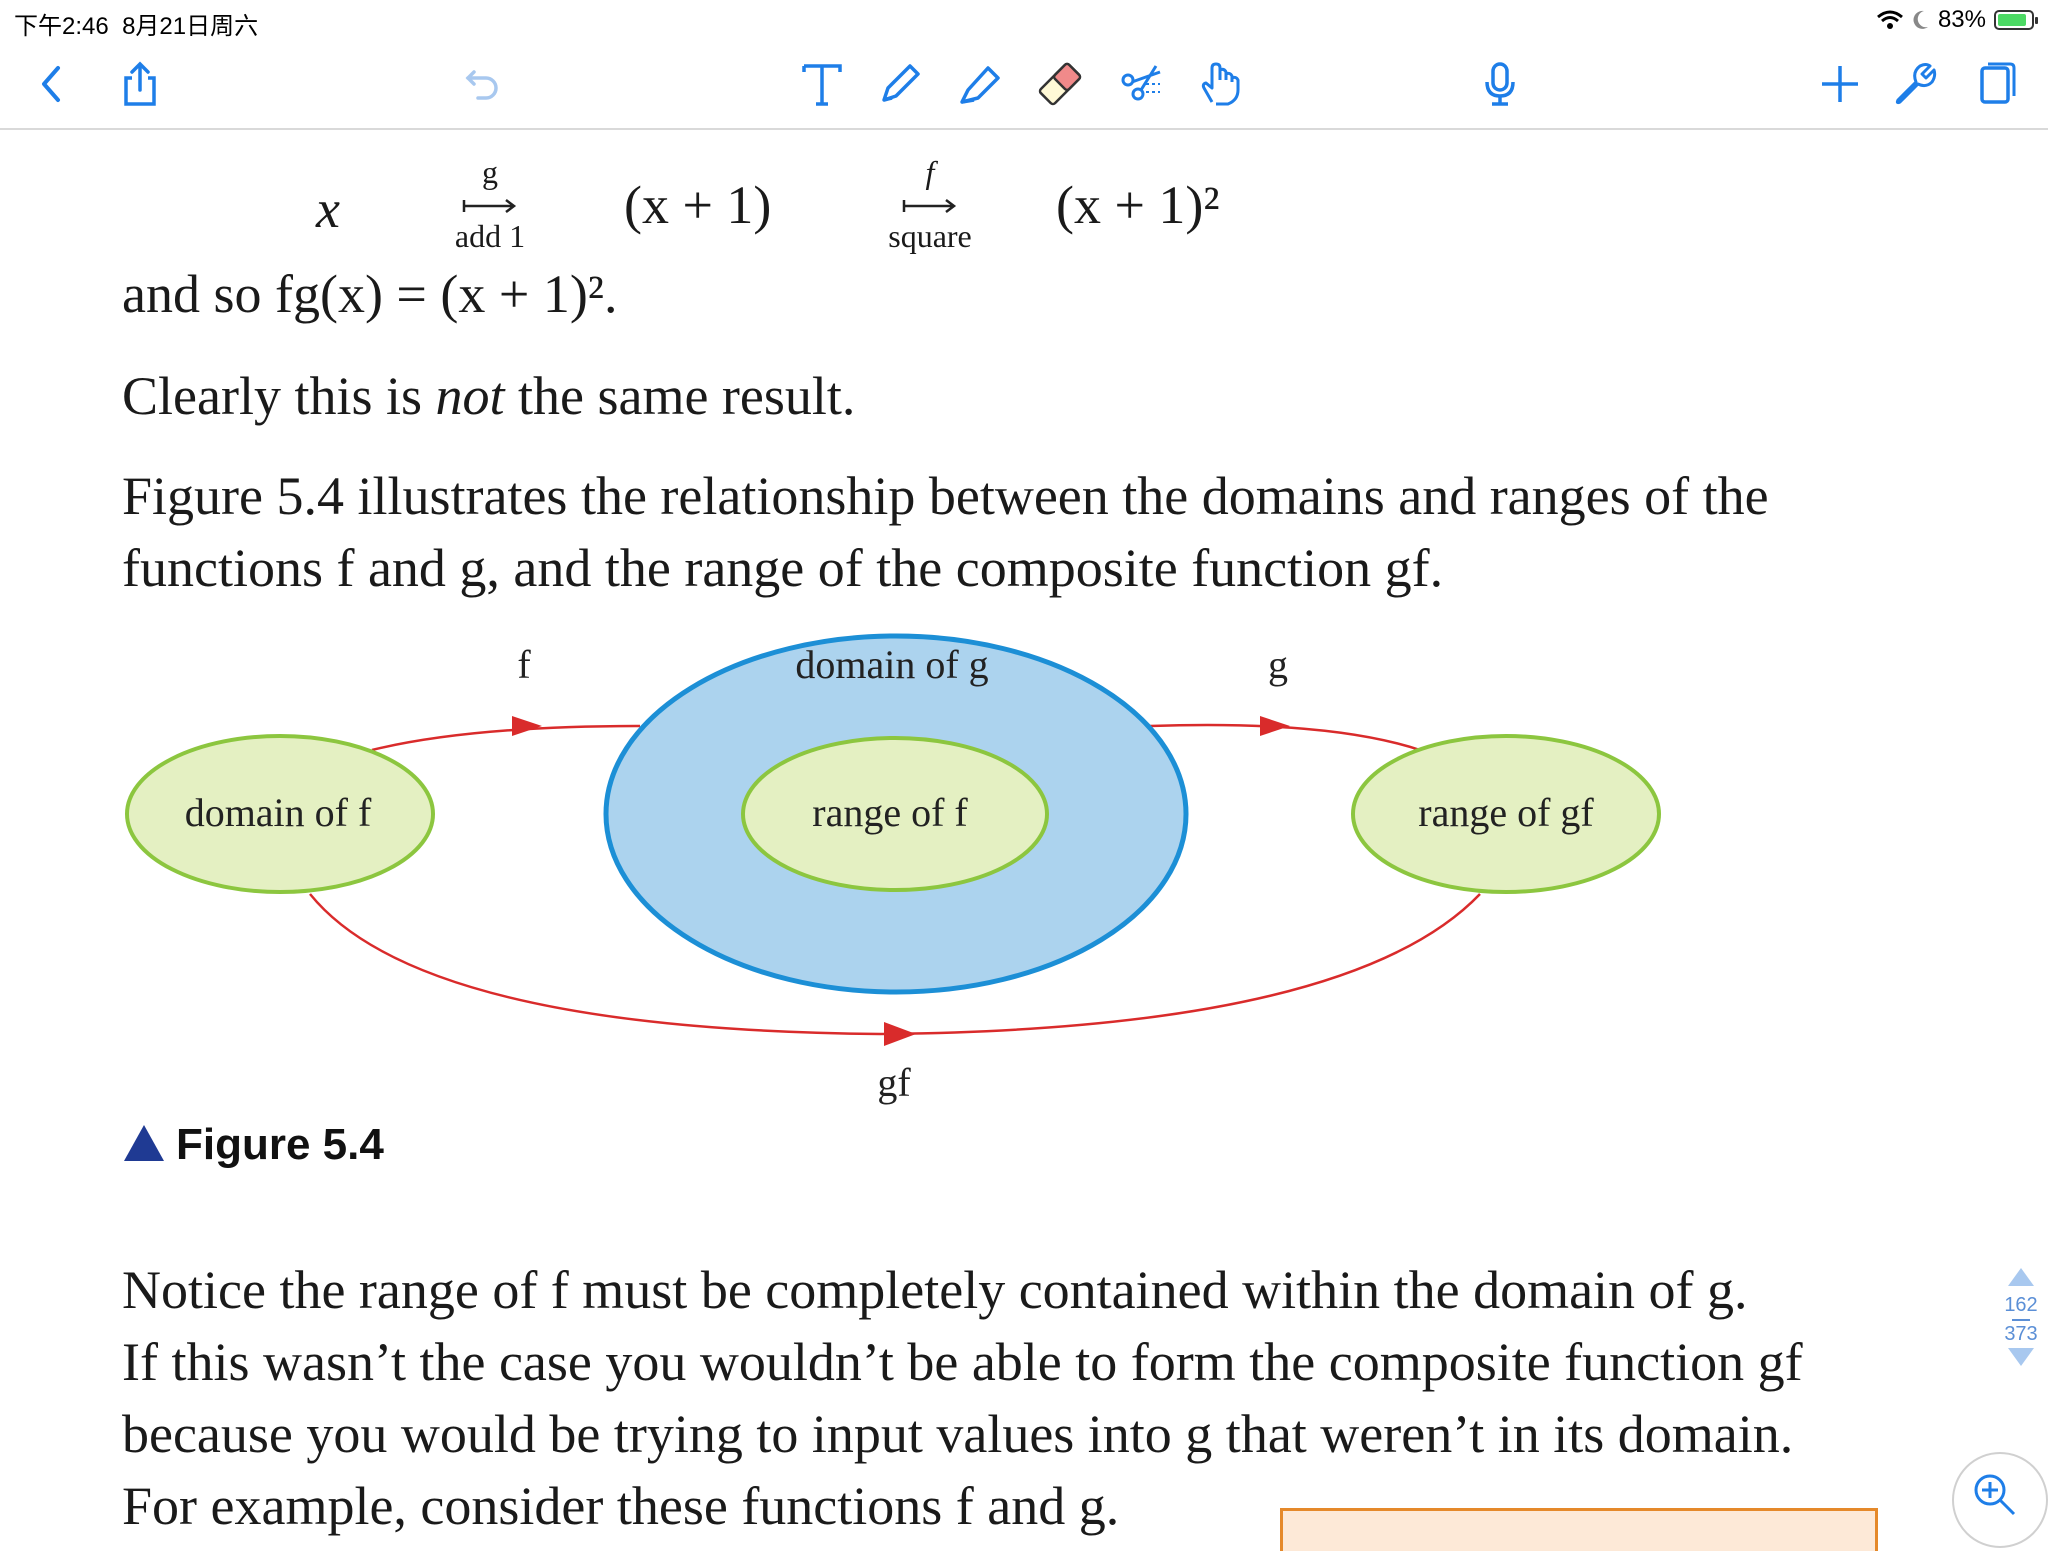 Image resolution: width=2048 pixels, height=1551 pixels. Describe the element at coordinates (1840, 84) in the screenshot. I see `add-icon` at that location.